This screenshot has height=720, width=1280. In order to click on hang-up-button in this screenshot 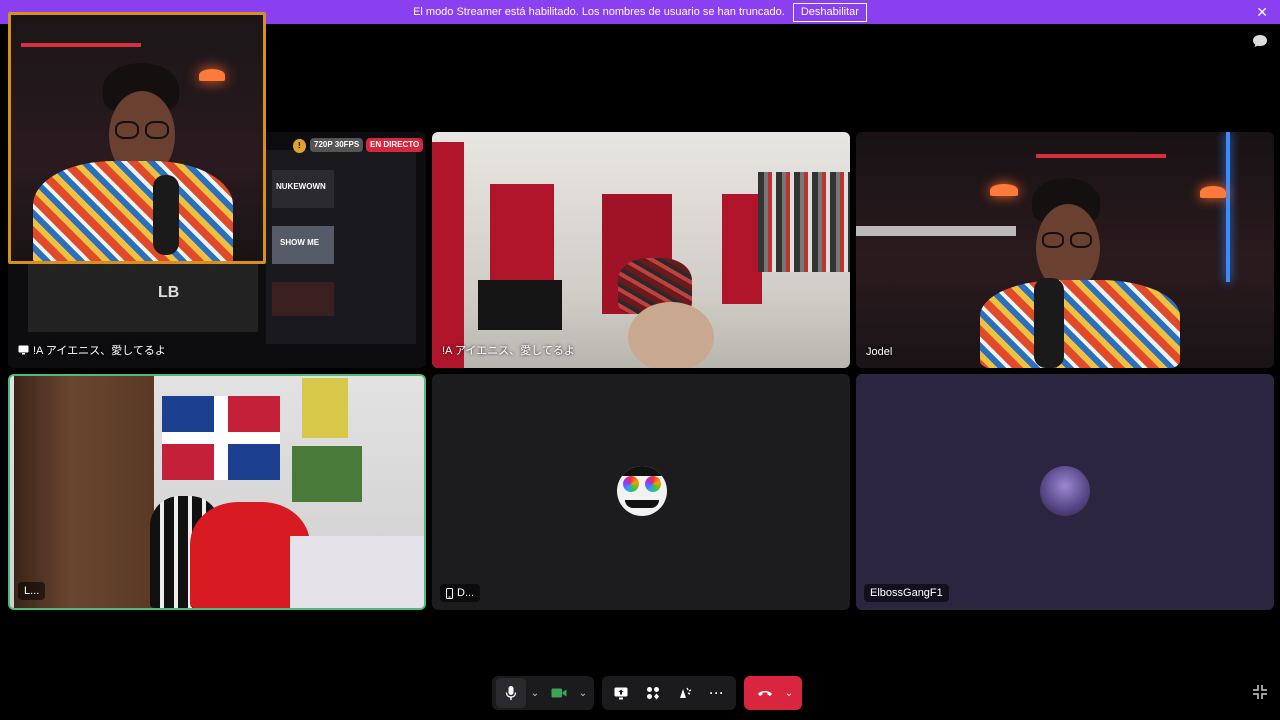, I will do `click(765, 693)`.